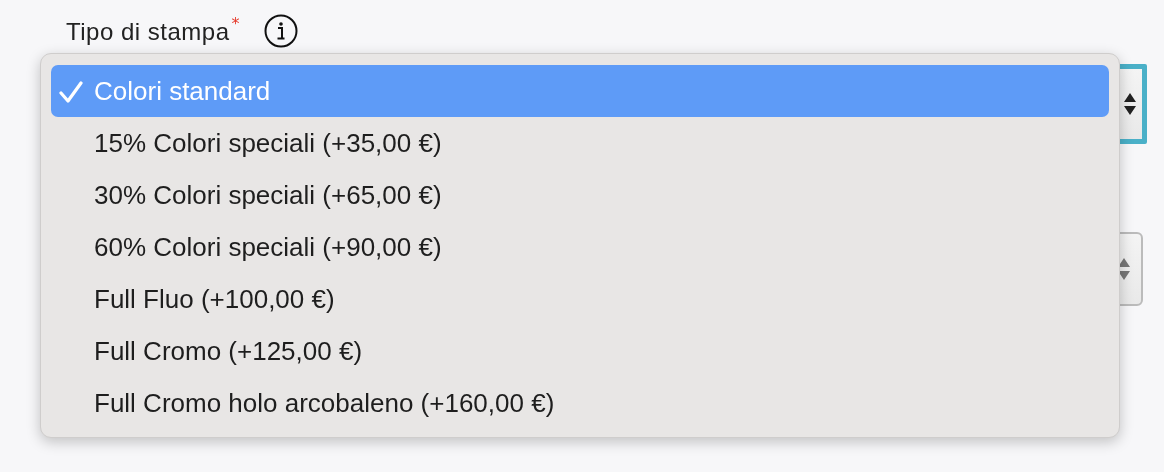 The width and height of the screenshot is (1164, 472). Describe the element at coordinates (580, 143) in the screenshot. I see `dropdown-option: 15% Colori speciali (+35,00 €)` at that location.